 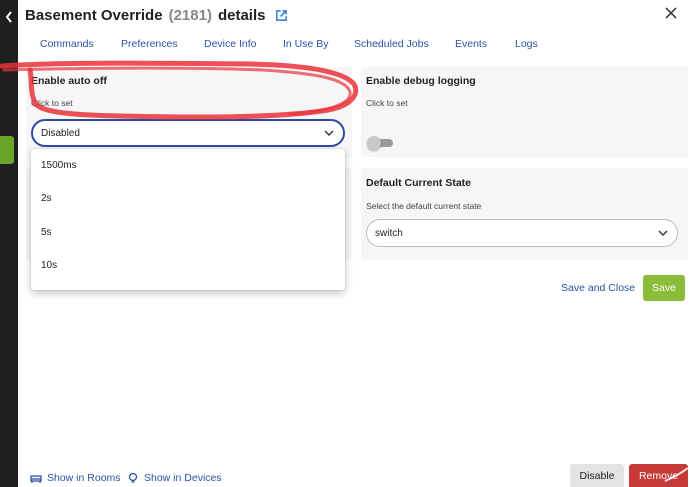 What do you see at coordinates (387, 103) in the screenshot?
I see `debug-logging-hint: Click to set` at bounding box center [387, 103].